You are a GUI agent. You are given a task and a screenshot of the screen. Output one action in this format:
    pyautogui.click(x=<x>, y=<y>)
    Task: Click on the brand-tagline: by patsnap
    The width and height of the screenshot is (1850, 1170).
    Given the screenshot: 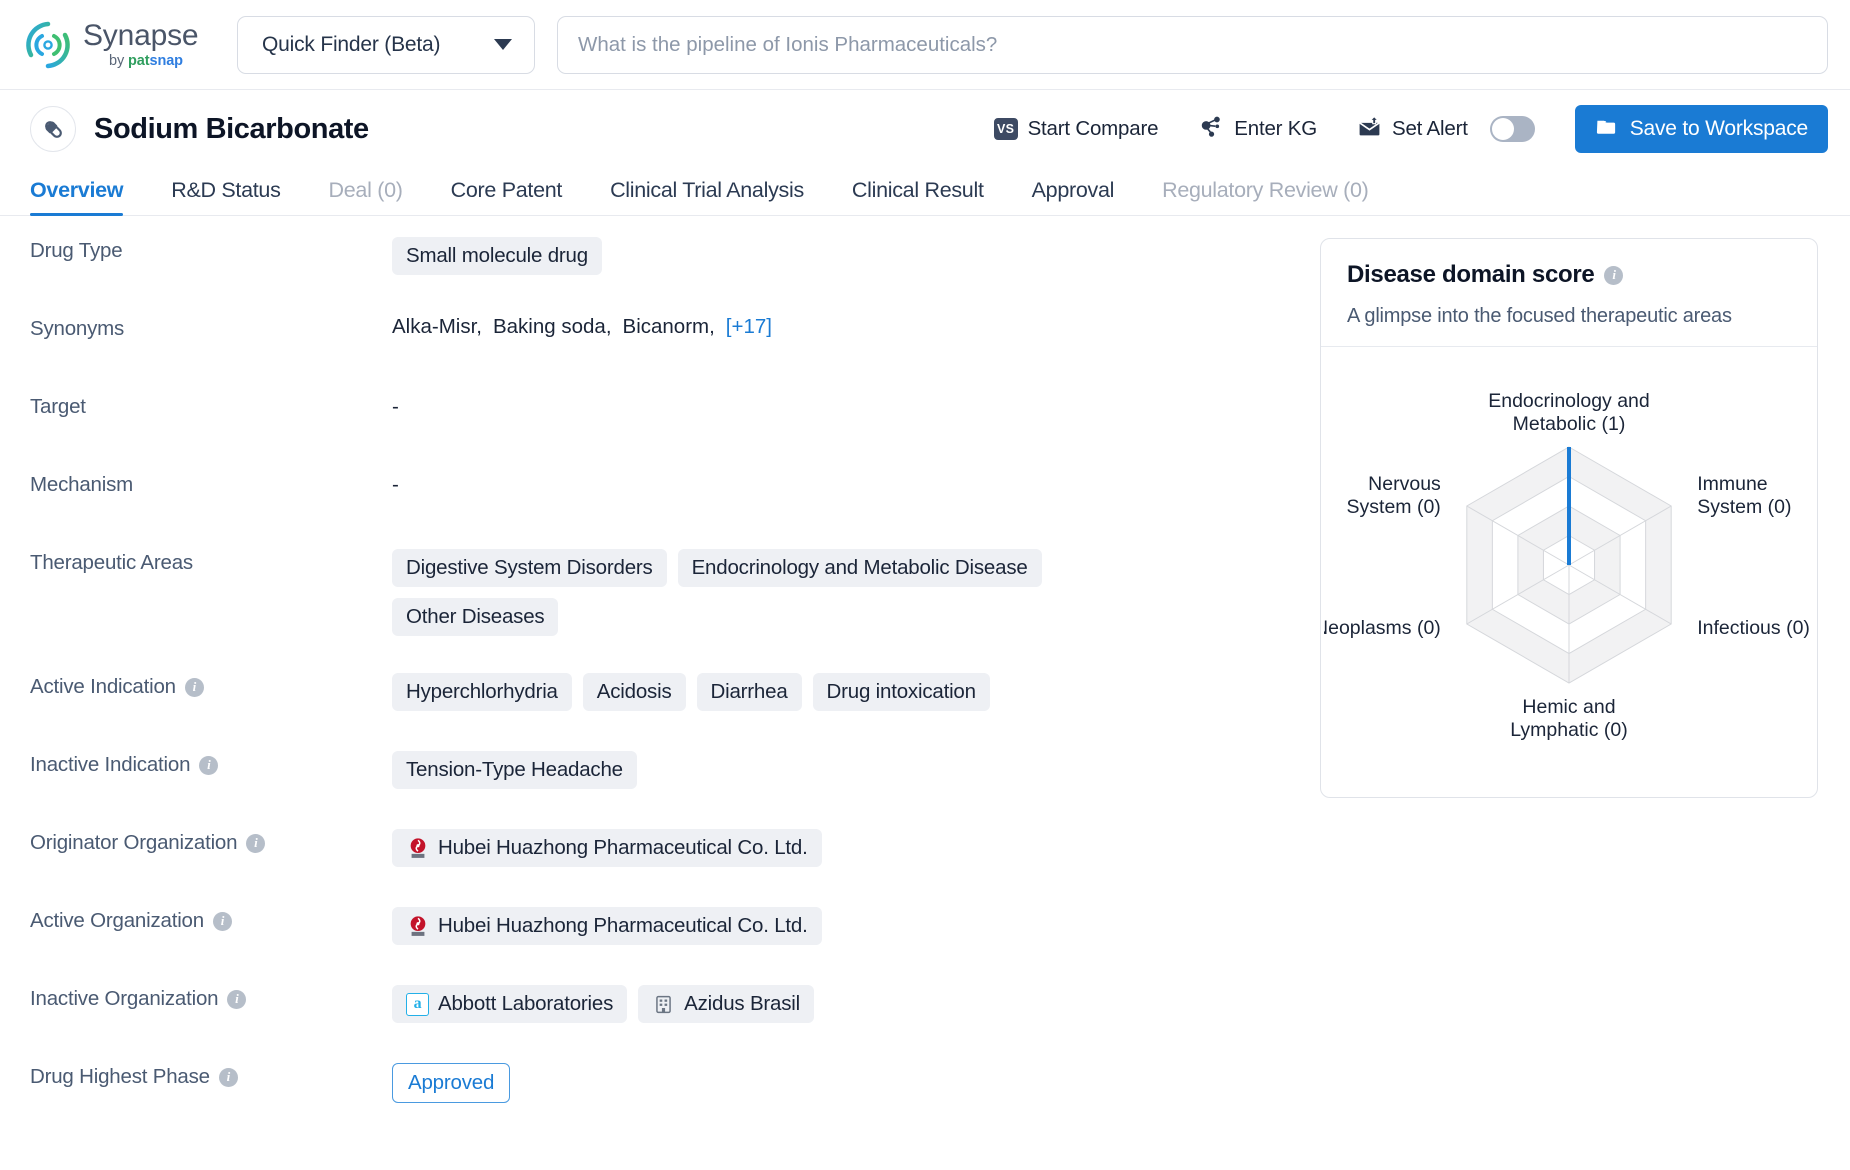 What is the action you would take?
    pyautogui.click(x=146, y=60)
    